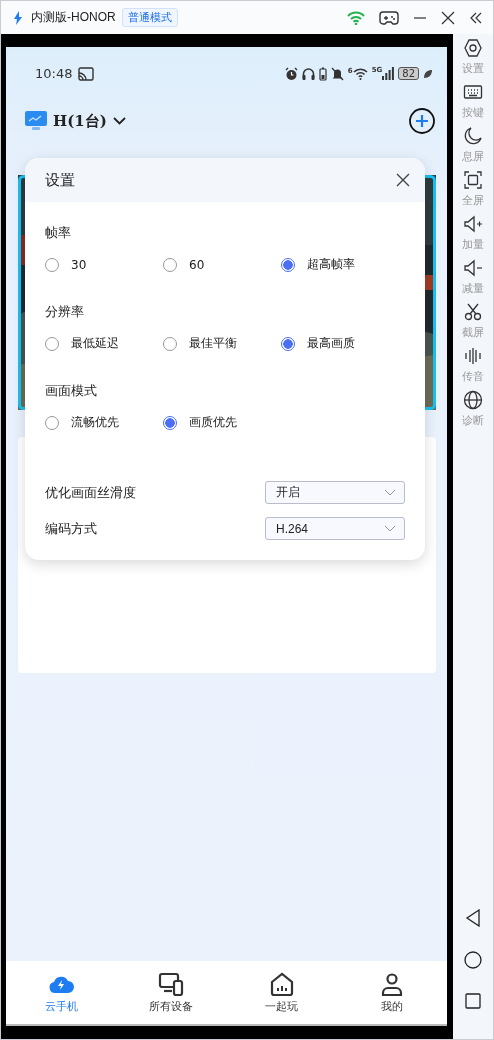 The width and height of the screenshot is (494, 1040). Describe the element at coordinates (65, 312) in the screenshot. I see `section-label: 分辨率` at that location.